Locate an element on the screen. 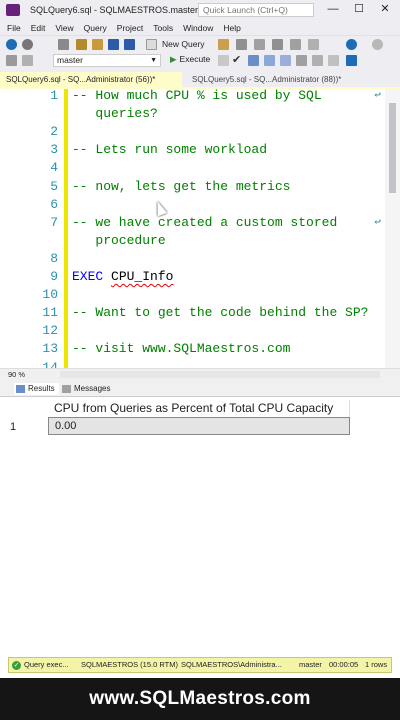  code-line: 2 is located at coordinates (192, 132).